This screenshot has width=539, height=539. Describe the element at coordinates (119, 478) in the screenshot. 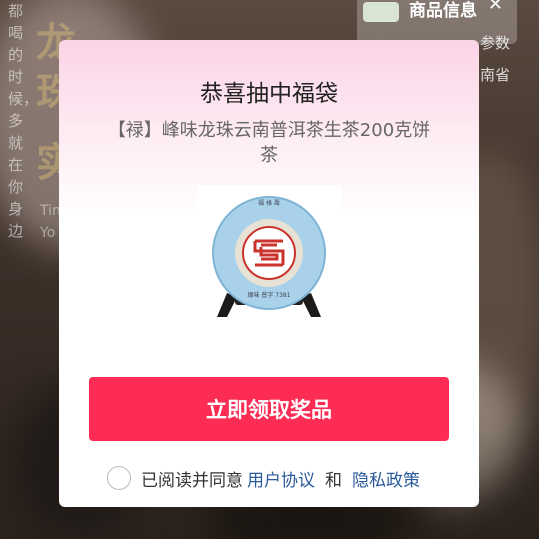

I see `agreement-checkbox` at that location.